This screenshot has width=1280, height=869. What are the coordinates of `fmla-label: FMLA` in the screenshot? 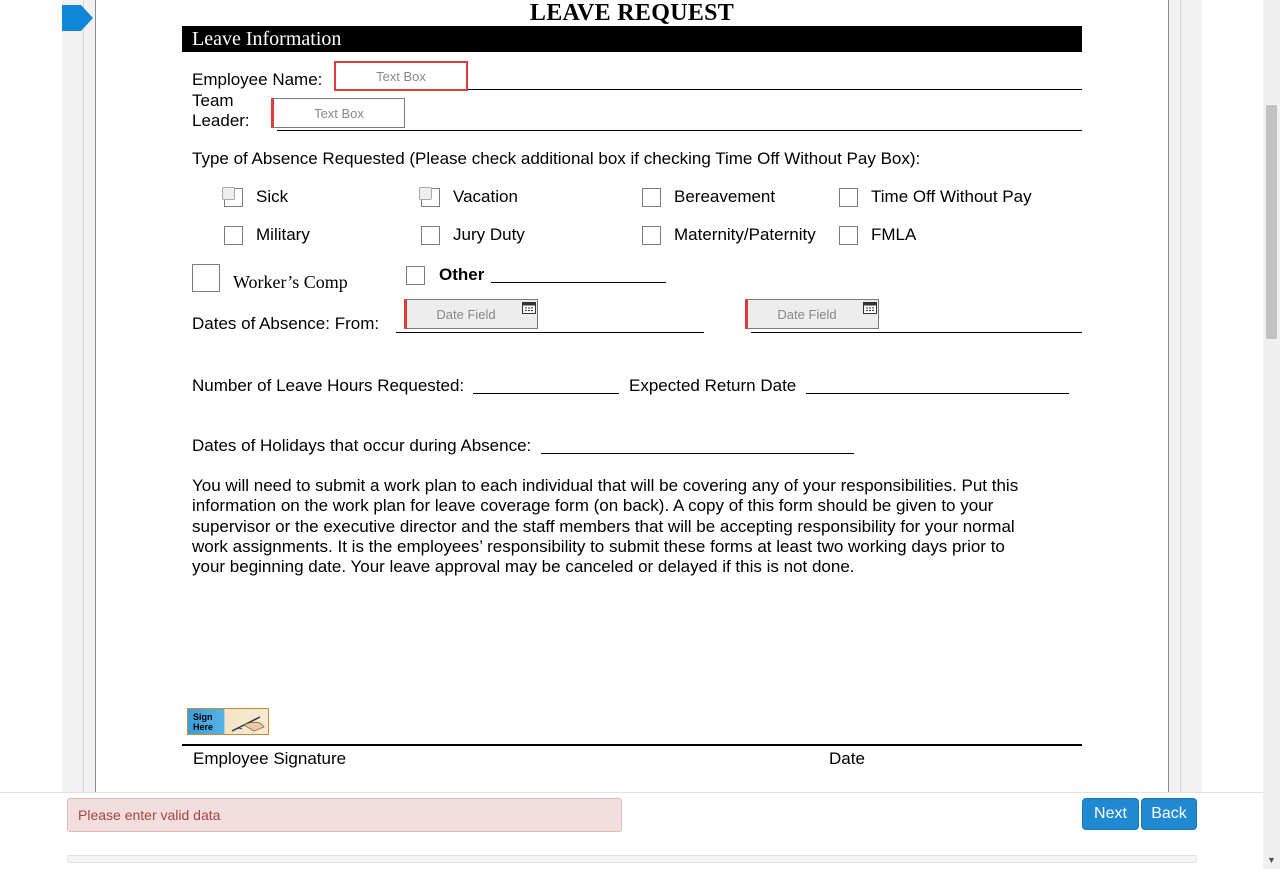 It's located at (894, 234).